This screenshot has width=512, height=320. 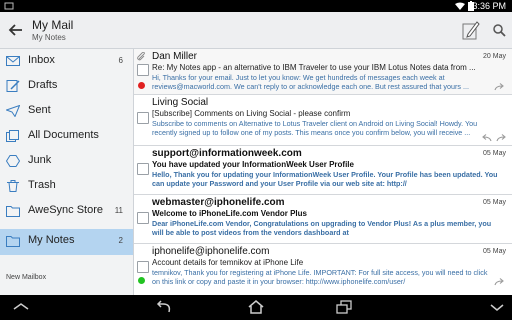 I want to click on clock: 3:36 PM, so click(x=489, y=6).